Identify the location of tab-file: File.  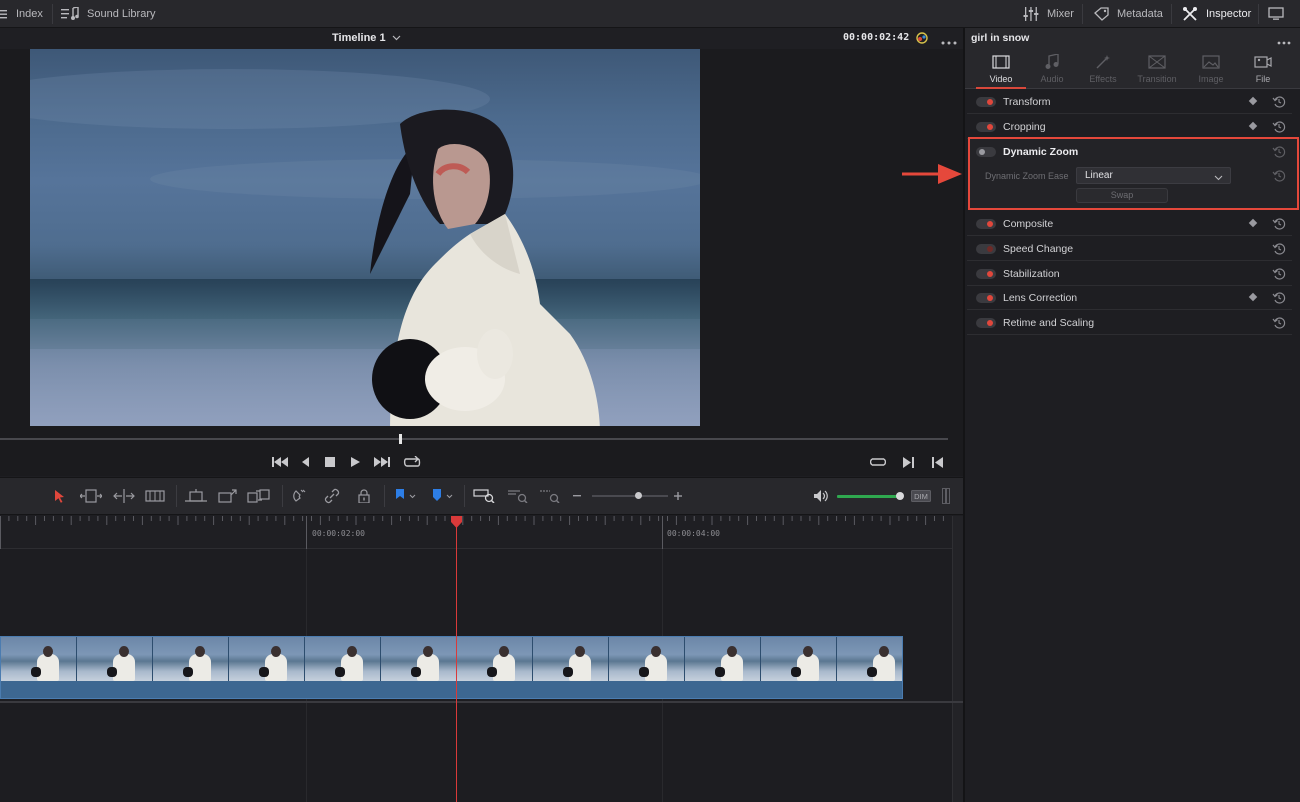
(1263, 68).